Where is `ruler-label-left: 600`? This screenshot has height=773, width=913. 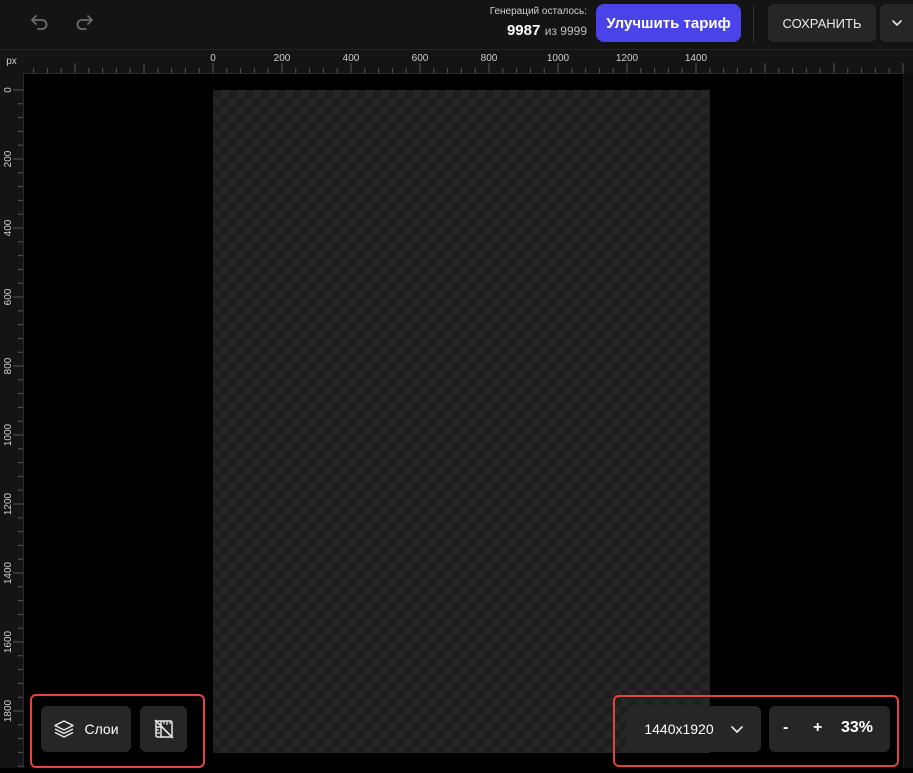
ruler-label-left: 600 is located at coordinates (8, 296).